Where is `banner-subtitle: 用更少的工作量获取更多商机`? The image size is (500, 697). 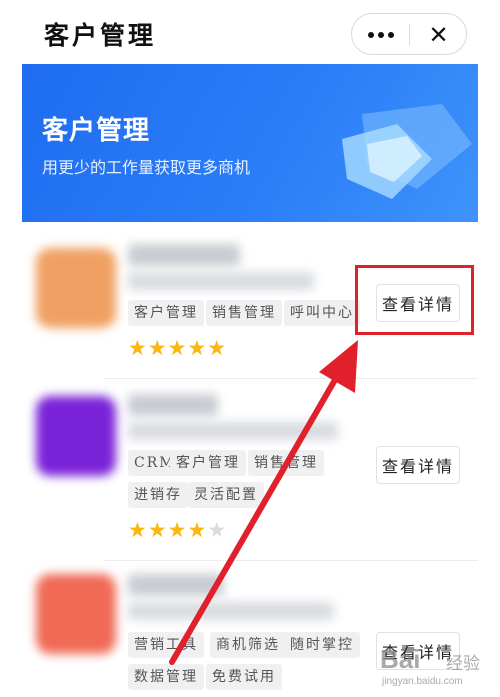
banner-subtitle: 用更少的工作量获取更多商机 is located at coordinates (146, 167).